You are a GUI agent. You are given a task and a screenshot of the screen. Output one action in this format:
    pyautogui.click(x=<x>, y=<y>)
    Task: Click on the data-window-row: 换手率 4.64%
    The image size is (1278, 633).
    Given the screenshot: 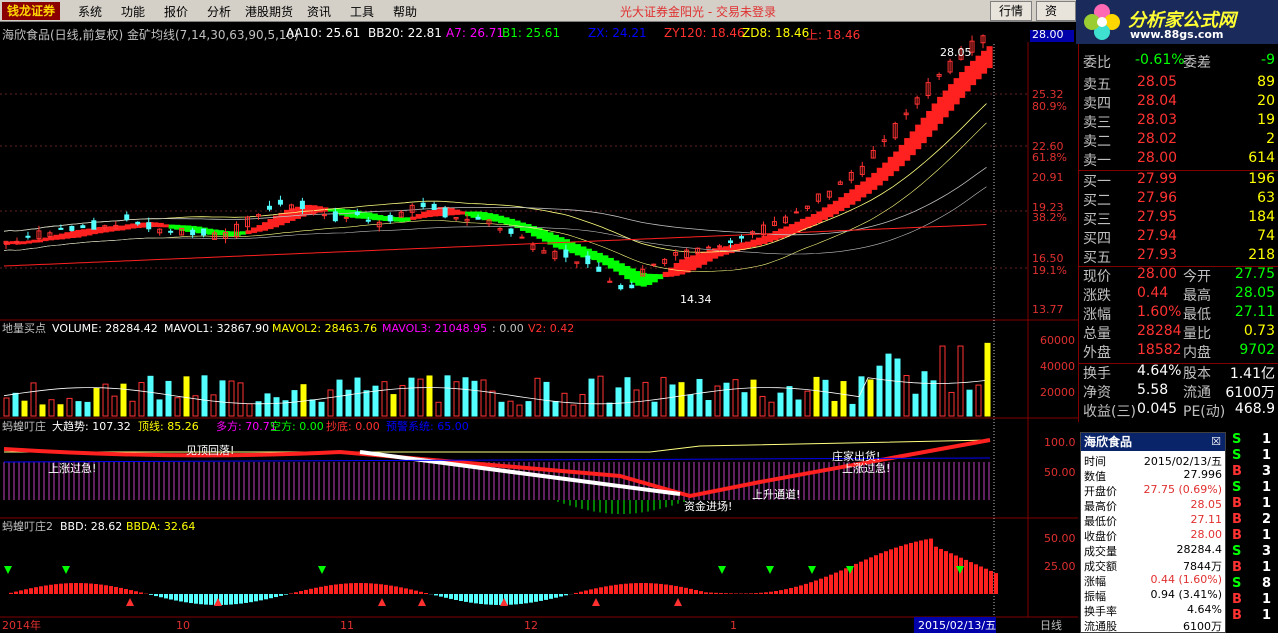 What is the action you would take?
    pyautogui.click(x=1153, y=610)
    